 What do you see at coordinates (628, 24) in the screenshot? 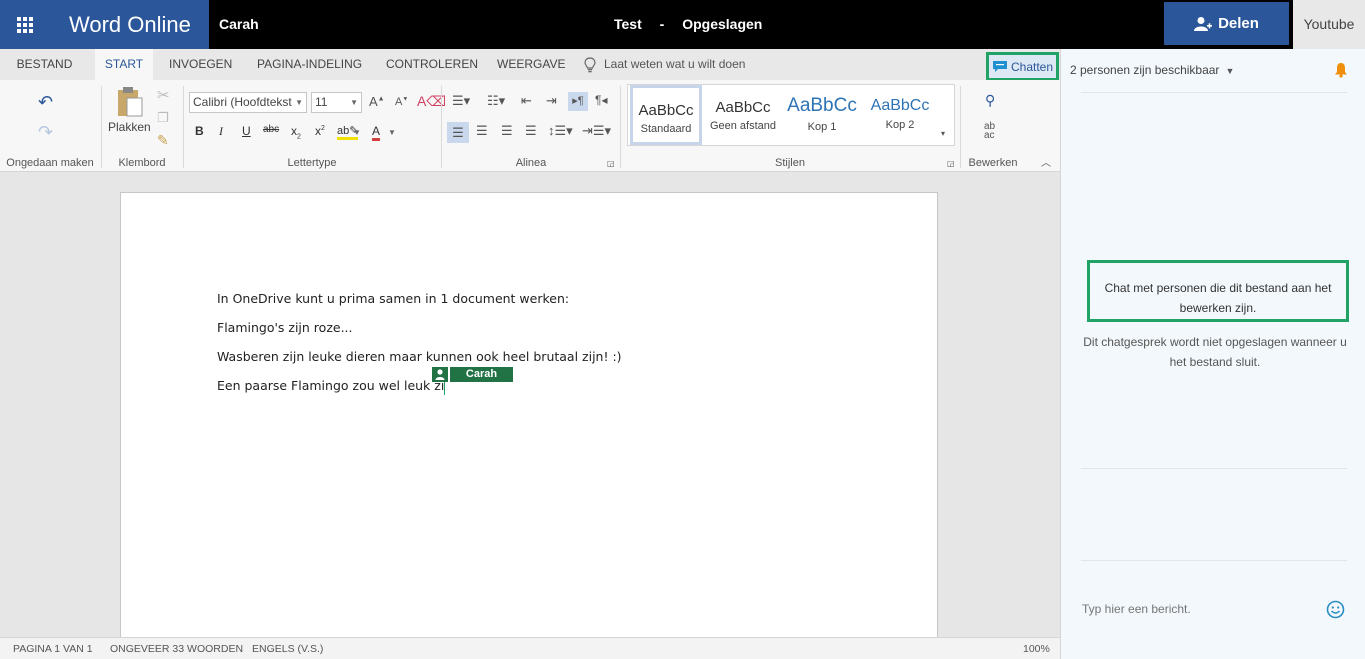
I see `document-name: Test` at bounding box center [628, 24].